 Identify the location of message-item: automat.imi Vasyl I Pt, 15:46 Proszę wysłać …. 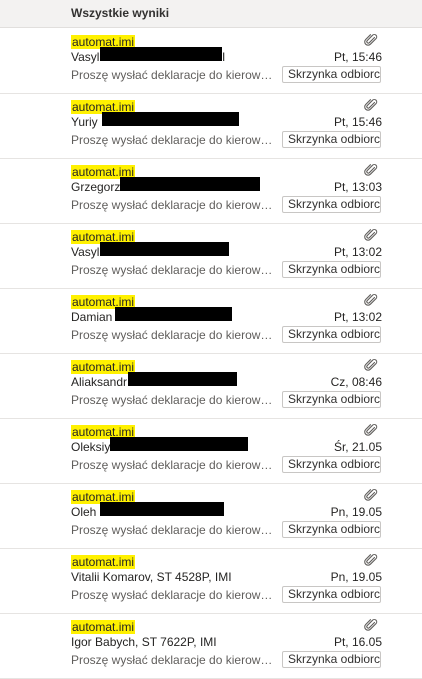
(211, 61).